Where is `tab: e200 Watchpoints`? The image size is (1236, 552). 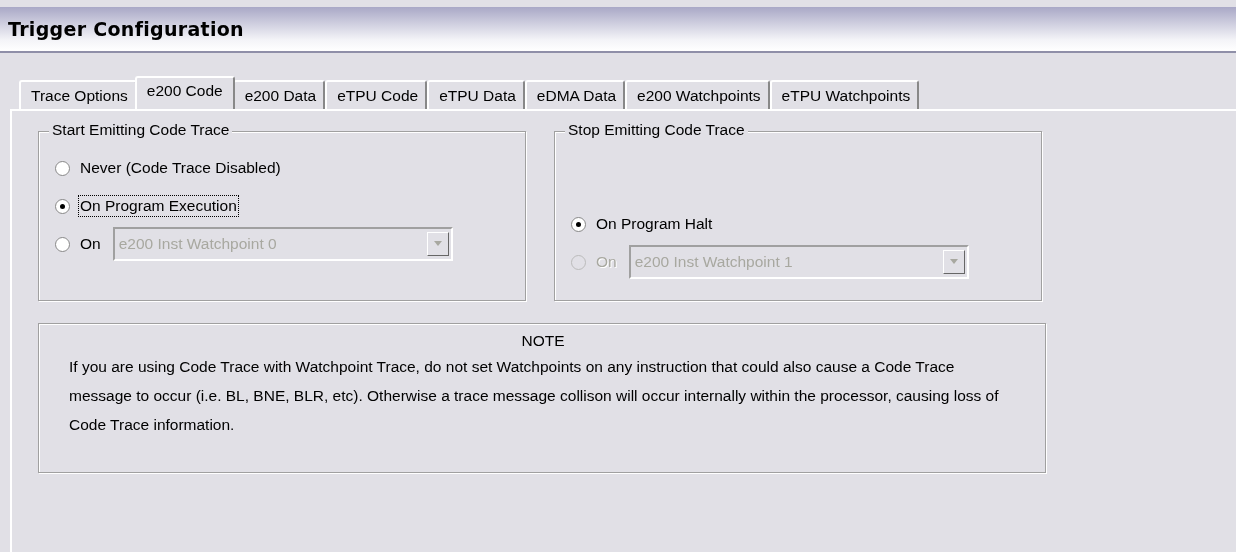 tab: e200 Watchpoints is located at coordinates (697, 94).